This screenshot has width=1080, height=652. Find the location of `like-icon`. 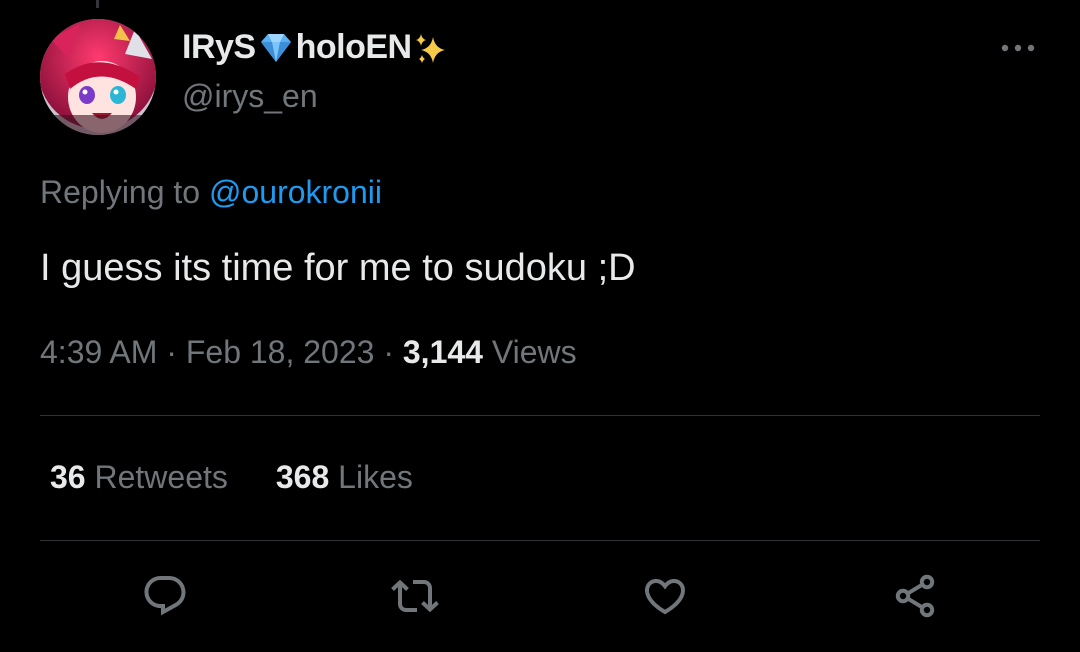

like-icon is located at coordinates (665, 598).